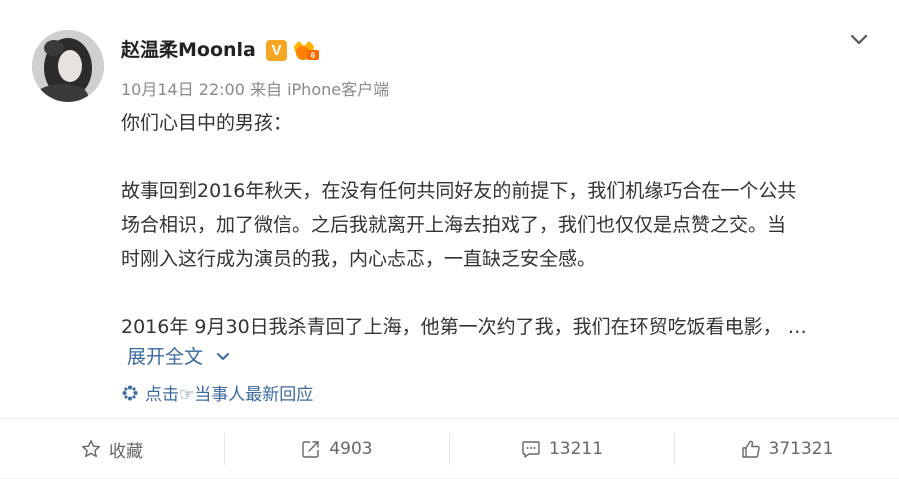 The width and height of the screenshot is (899, 479). What do you see at coordinates (207, 123) in the screenshot?
I see `paragraph-line: 你们心目中的男孩：` at bounding box center [207, 123].